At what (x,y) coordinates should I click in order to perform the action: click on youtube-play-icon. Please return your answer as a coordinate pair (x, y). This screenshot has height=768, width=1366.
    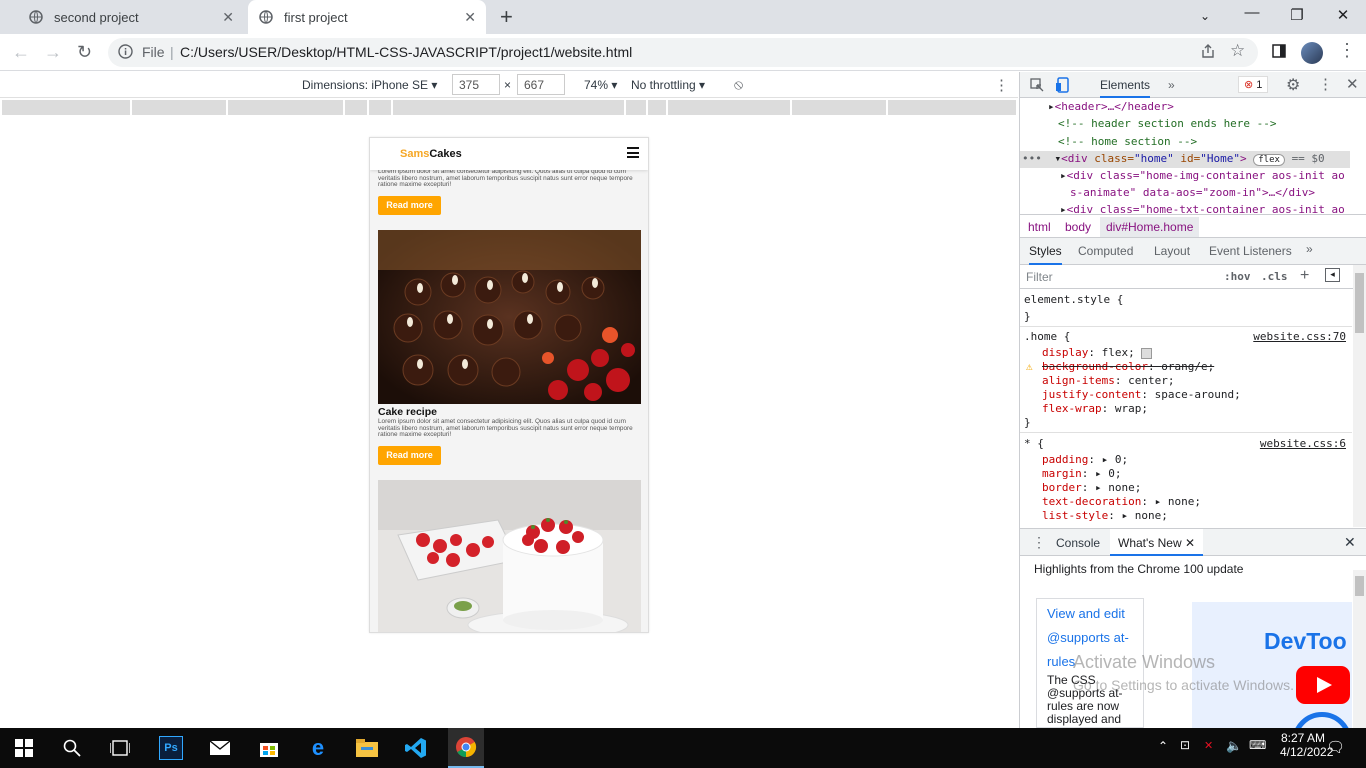
    Looking at the image, I should click on (1323, 685).